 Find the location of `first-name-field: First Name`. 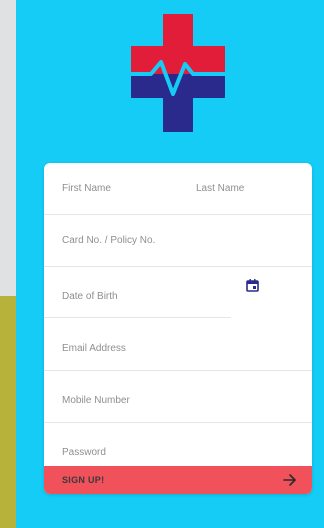

first-name-field: First Name is located at coordinates (86, 188).